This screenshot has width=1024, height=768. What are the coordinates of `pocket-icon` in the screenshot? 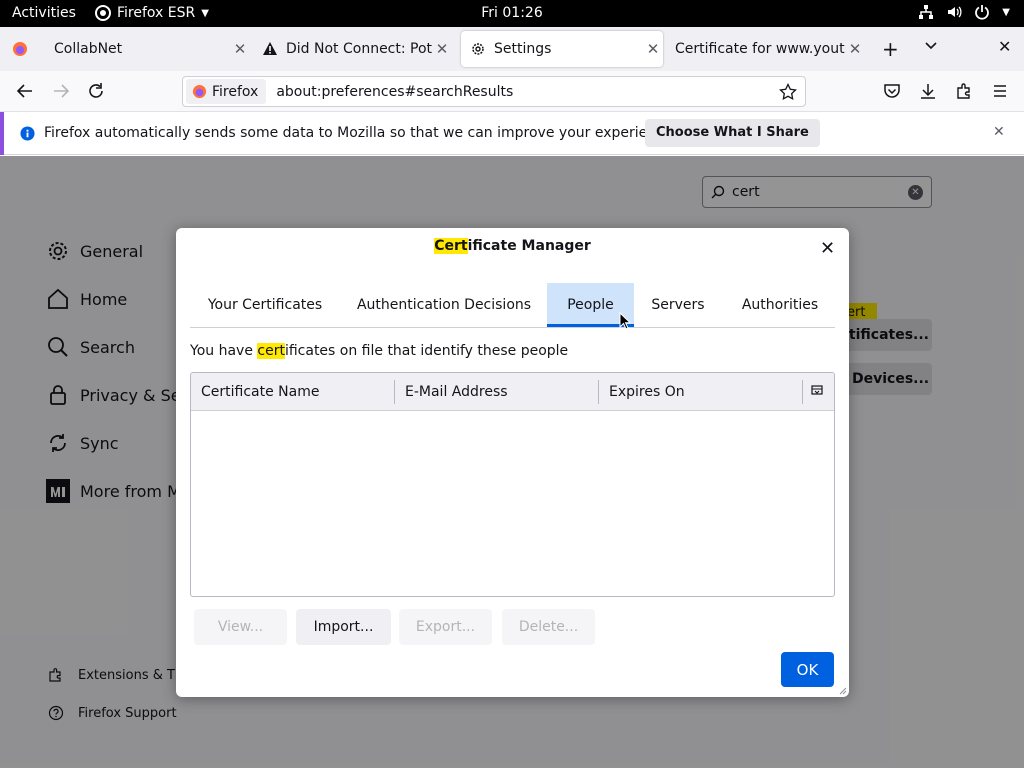 It's located at (892, 91).